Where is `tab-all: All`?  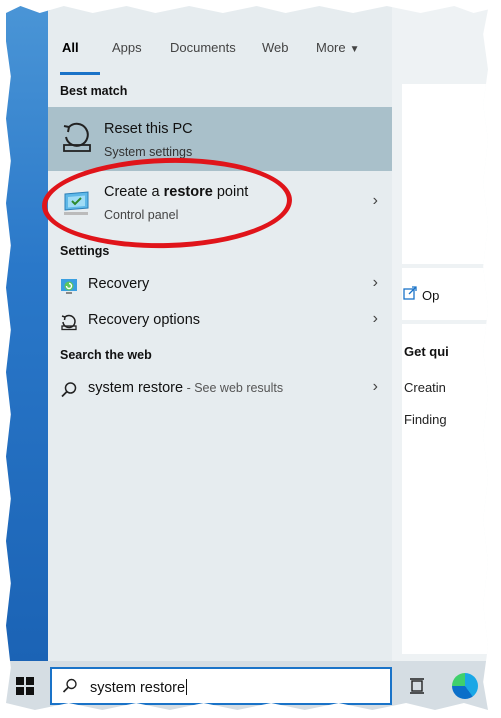
tab-all: All is located at coordinates (70, 47).